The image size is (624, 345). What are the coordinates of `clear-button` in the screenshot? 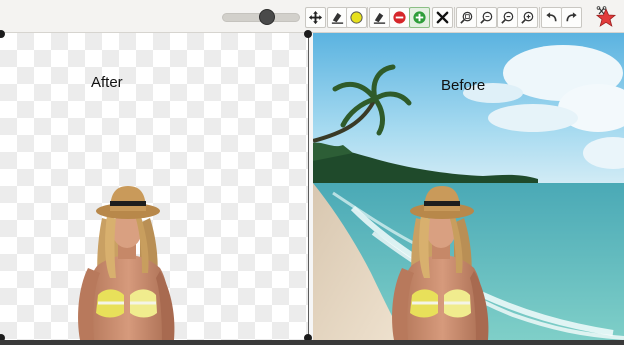 It's located at (442, 17).